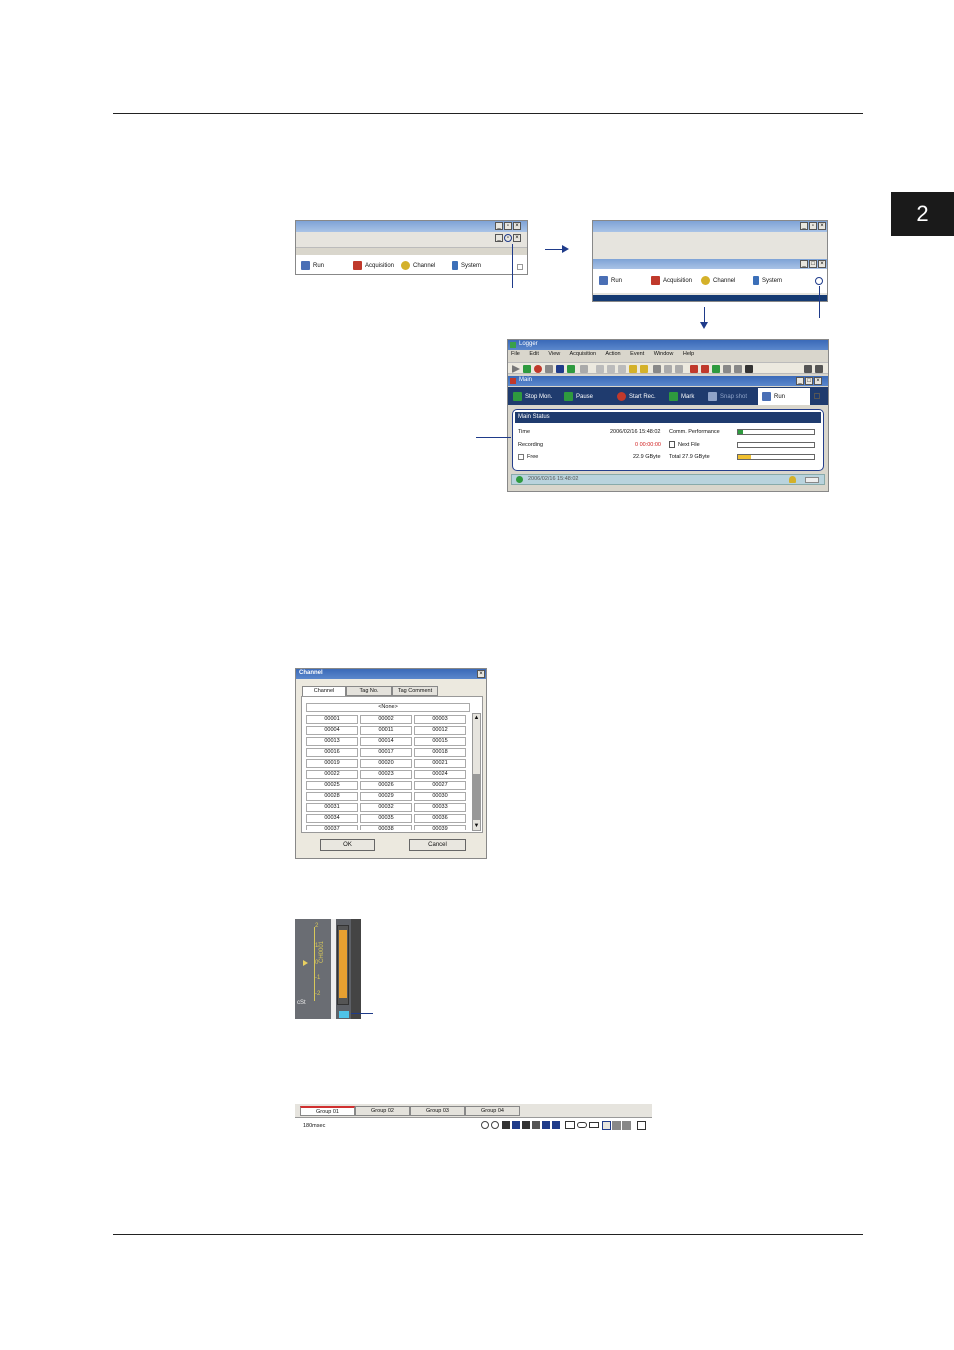 Image resolution: width=954 pixels, height=1350 pixels. Describe the element at coordinates (386, 818) in the screenshot. I see `channel-cell: 00035` at that location.